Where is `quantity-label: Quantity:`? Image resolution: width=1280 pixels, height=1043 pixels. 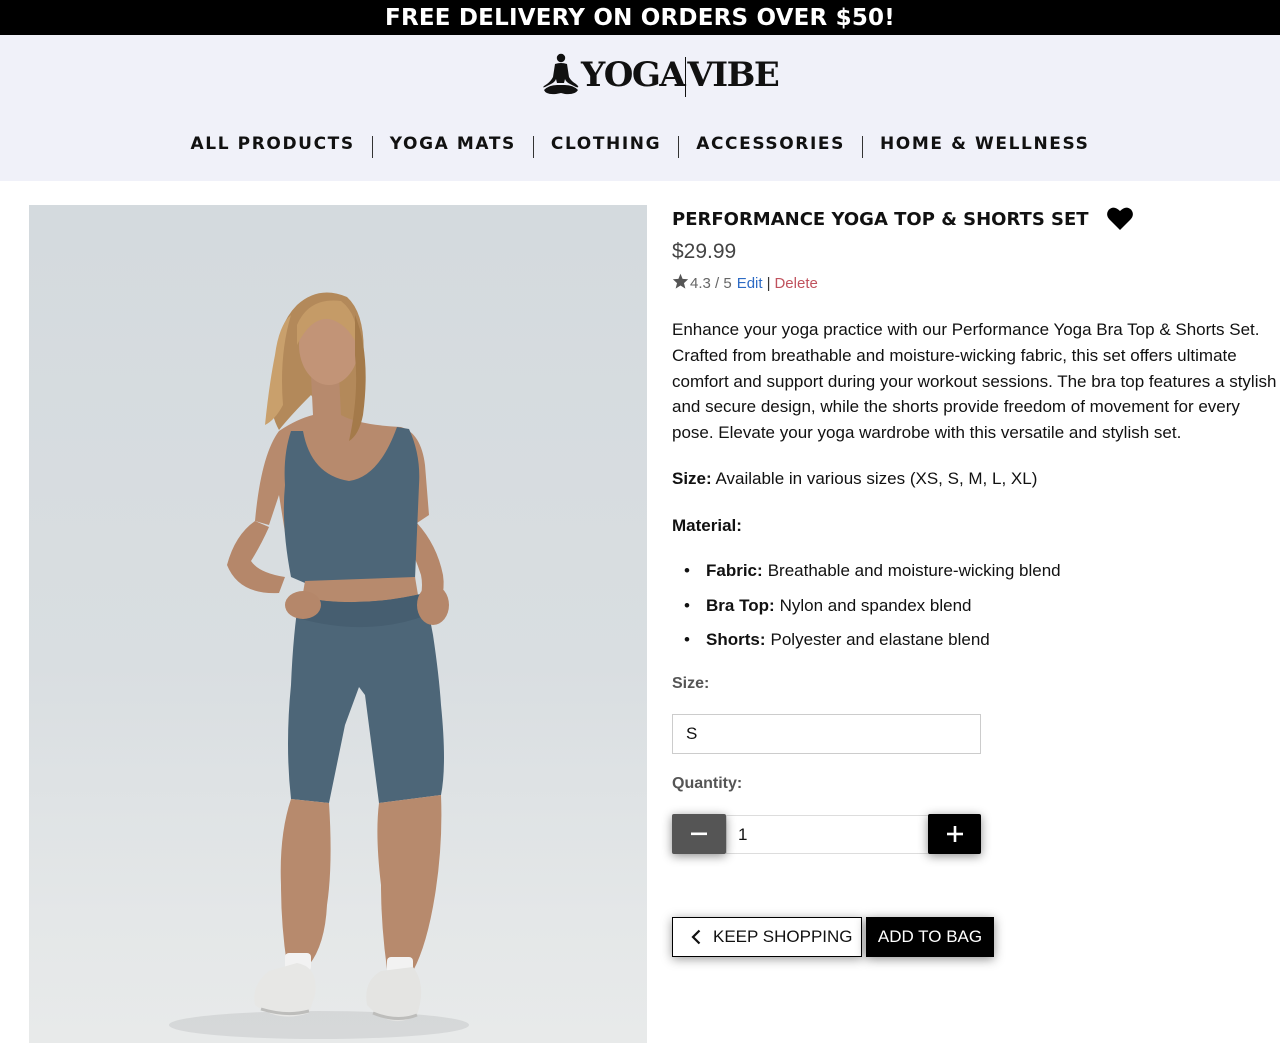
quantity-label: Quantity: is located at coordinates (707, 783).